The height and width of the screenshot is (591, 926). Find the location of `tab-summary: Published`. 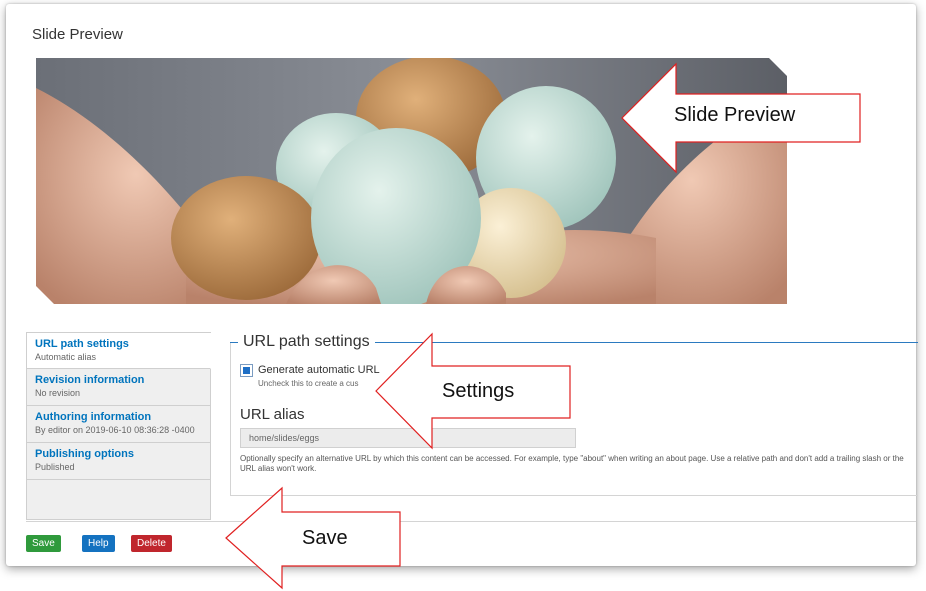

tab-summary: Published is located at coordinates (55, 467).